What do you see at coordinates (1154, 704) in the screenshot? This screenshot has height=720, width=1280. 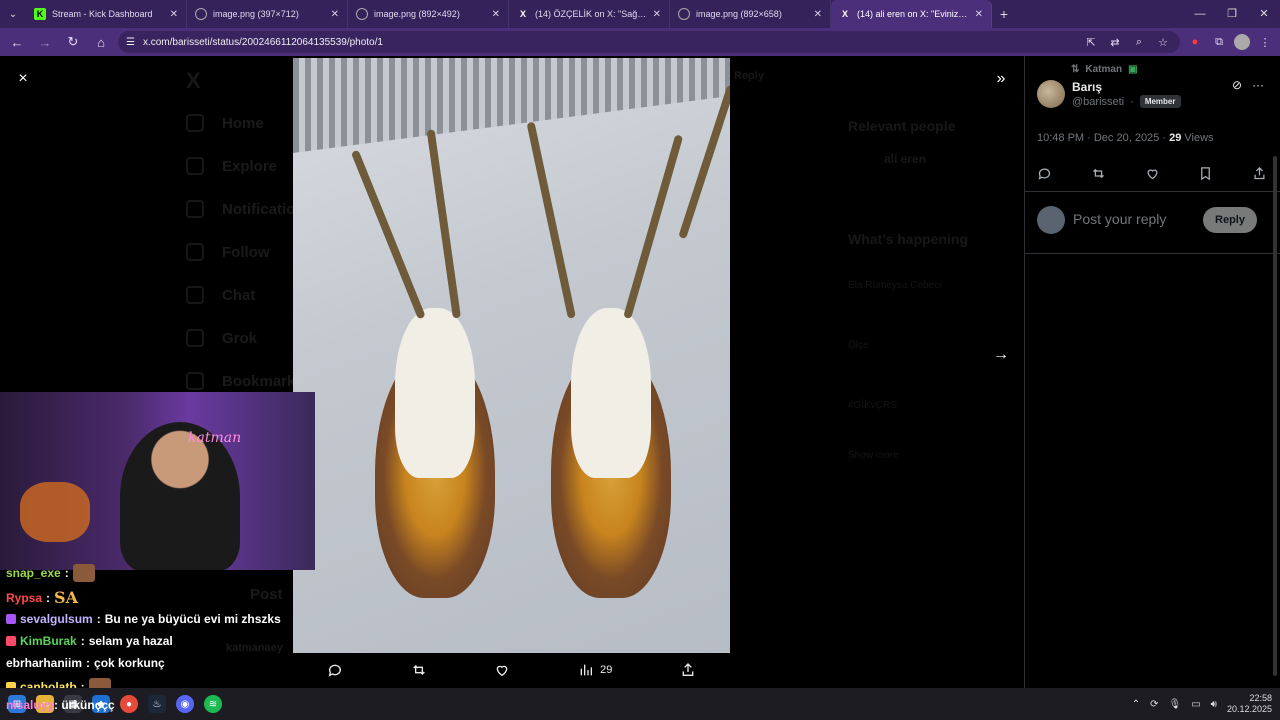 I see `sync-icon: ⟳` at bounding box center [1154, 704].